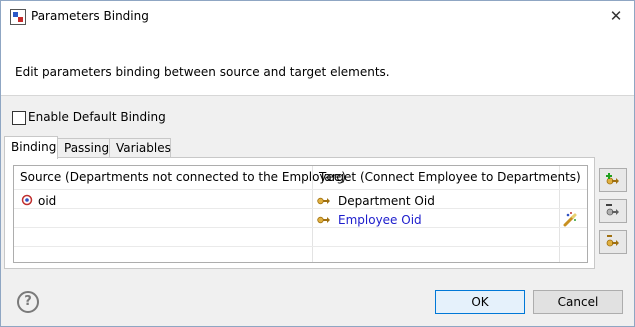  Describe the element at coordinates (47, 201) in the screenshot. I see `source-cell: oid` at that location.